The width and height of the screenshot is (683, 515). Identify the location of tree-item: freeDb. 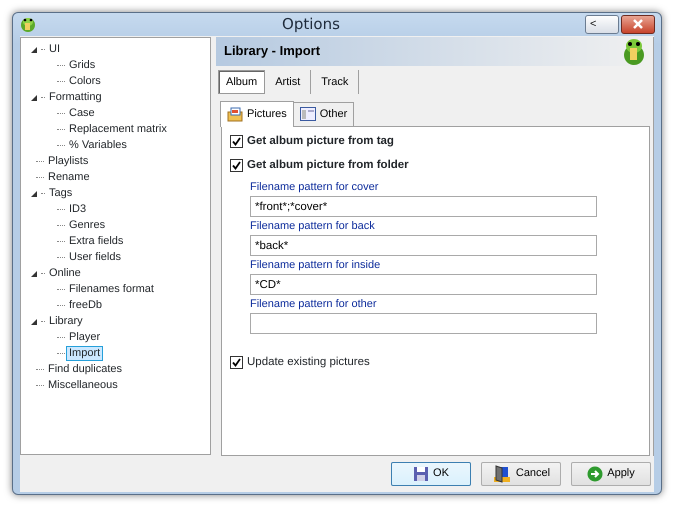
(86, 305).